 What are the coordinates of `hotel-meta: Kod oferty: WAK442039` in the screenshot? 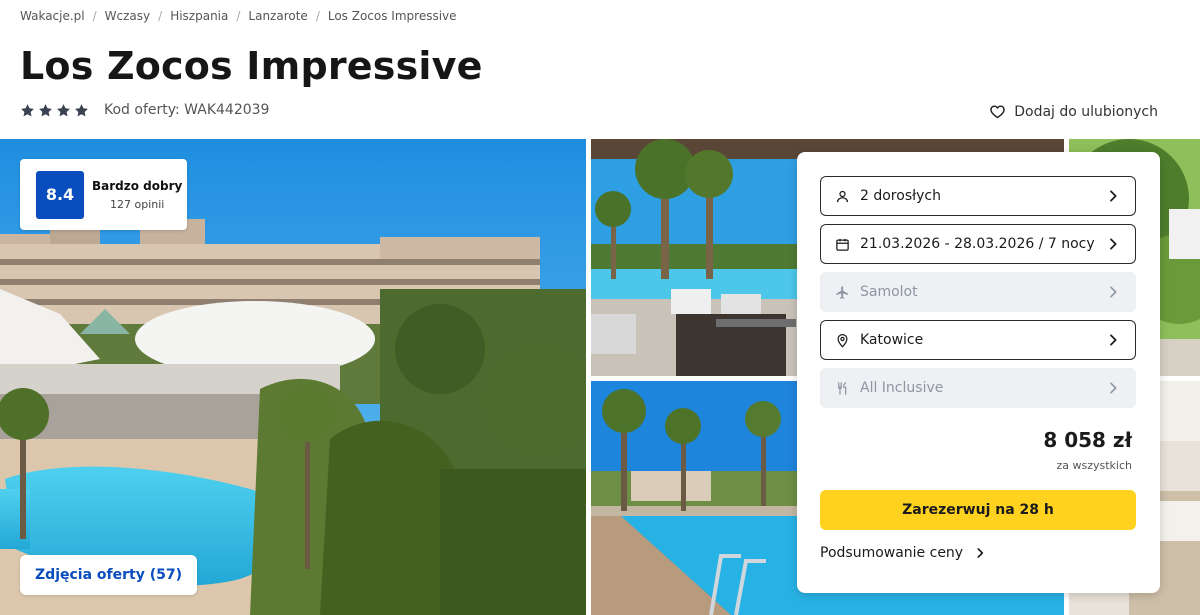 It's located at (144, 110).